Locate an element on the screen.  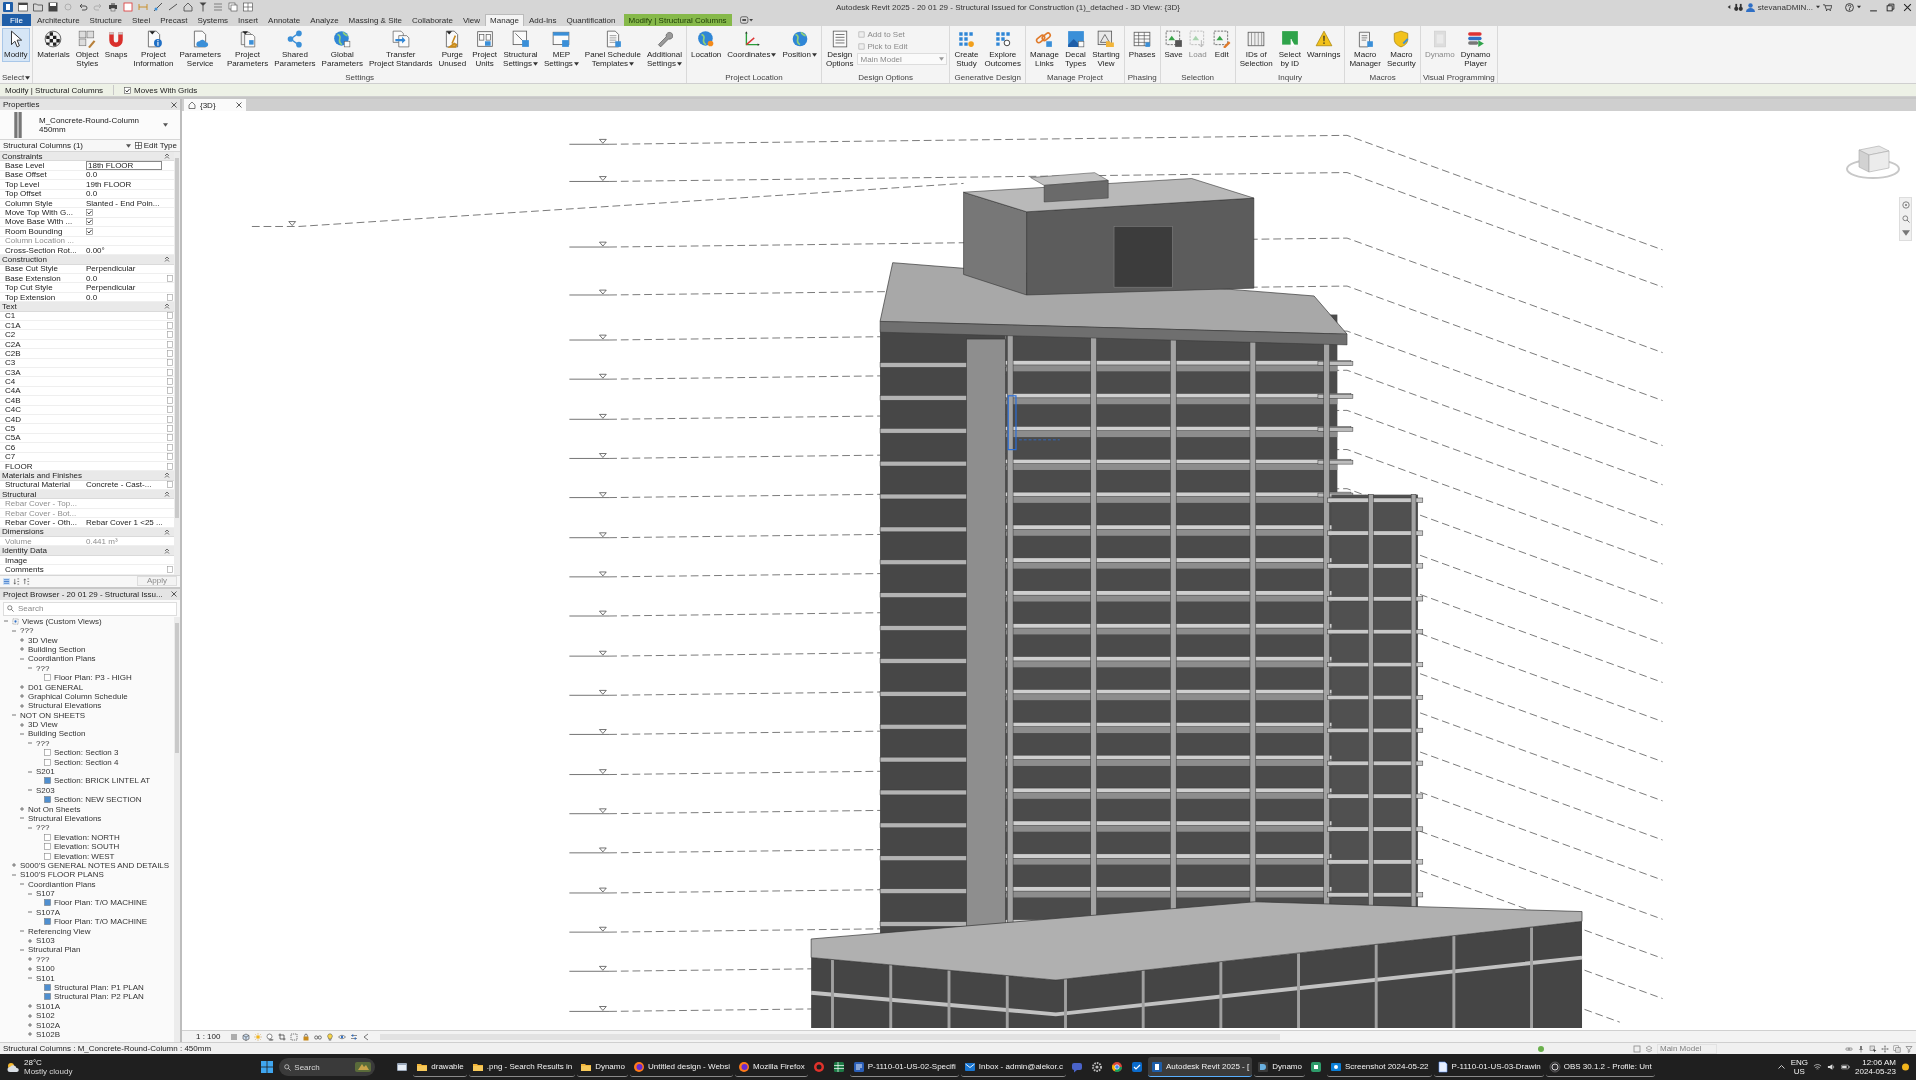
tree-item: S100'S FLOOR PLANS is located at coordinates (62, 875).